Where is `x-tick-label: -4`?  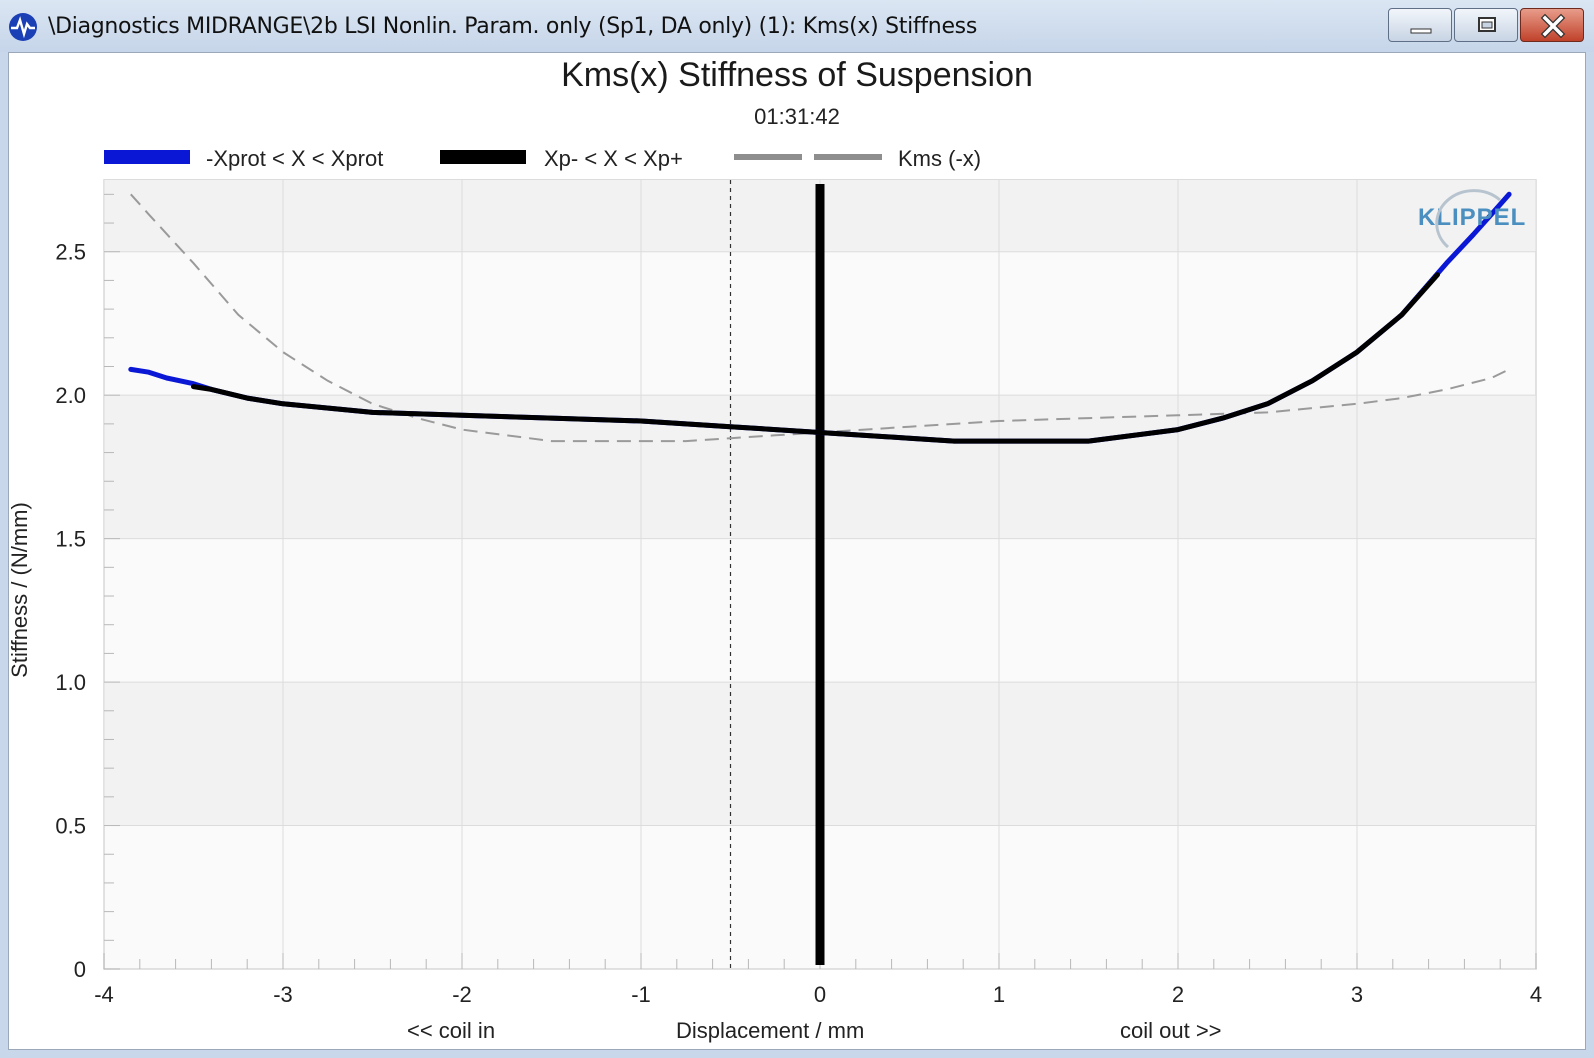 x-tick-label: -4 is located at coordinates (104, 994).